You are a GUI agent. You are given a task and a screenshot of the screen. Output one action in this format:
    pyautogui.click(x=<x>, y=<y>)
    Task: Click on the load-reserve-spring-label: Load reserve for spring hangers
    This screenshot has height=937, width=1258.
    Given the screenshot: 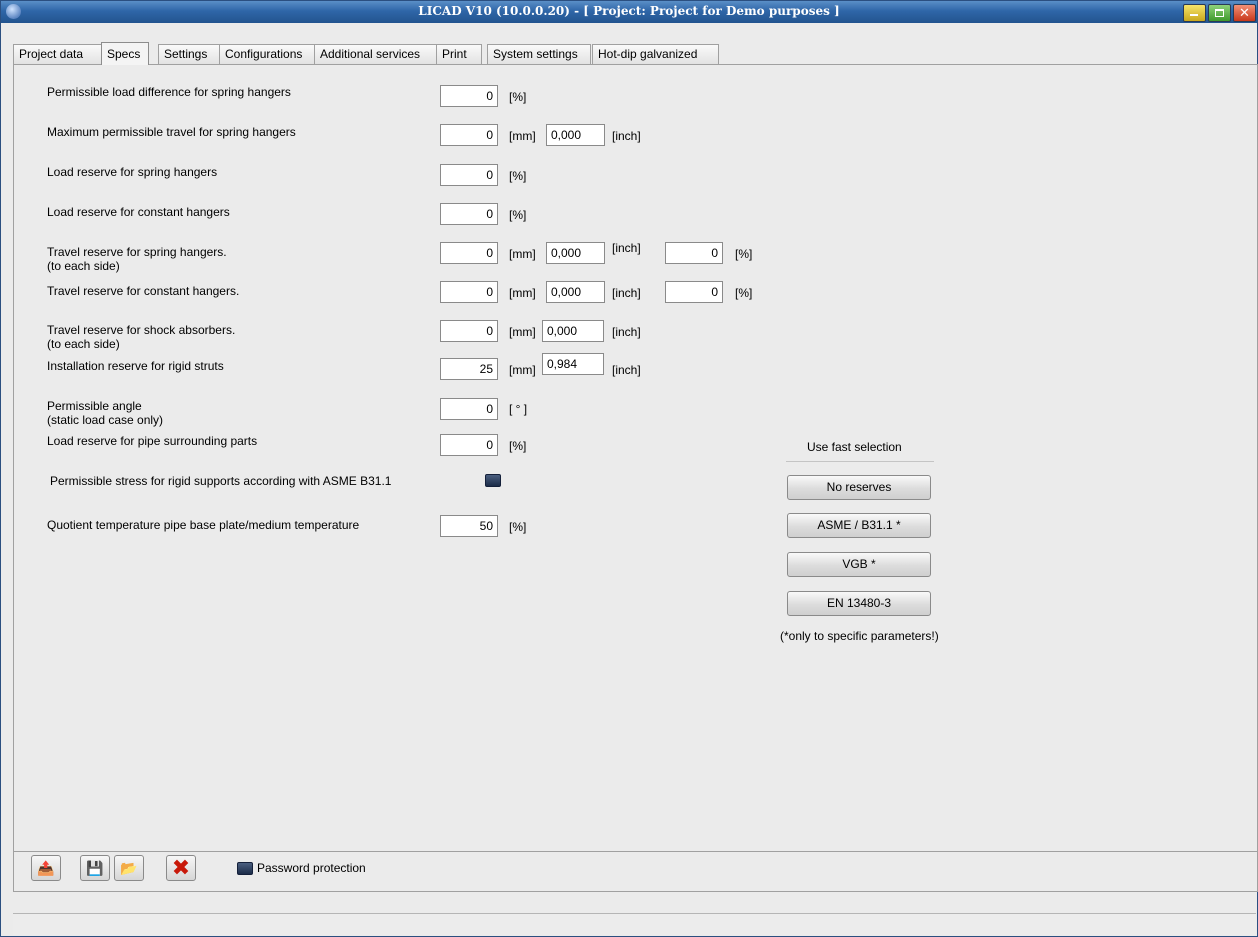 What is the action you would take?
    pyautogui.click(x=132, y=172)
    